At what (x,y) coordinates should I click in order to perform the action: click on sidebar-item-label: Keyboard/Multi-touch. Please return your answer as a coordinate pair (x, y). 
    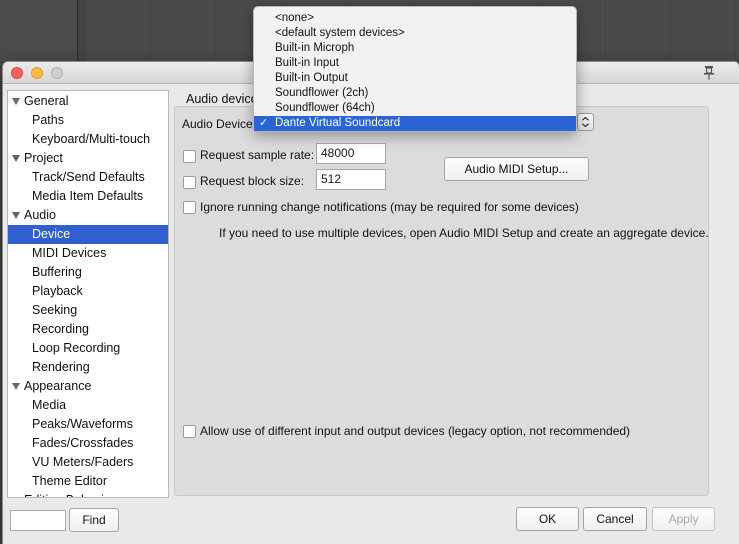
    Looking at the image, I should click on (91, 139).